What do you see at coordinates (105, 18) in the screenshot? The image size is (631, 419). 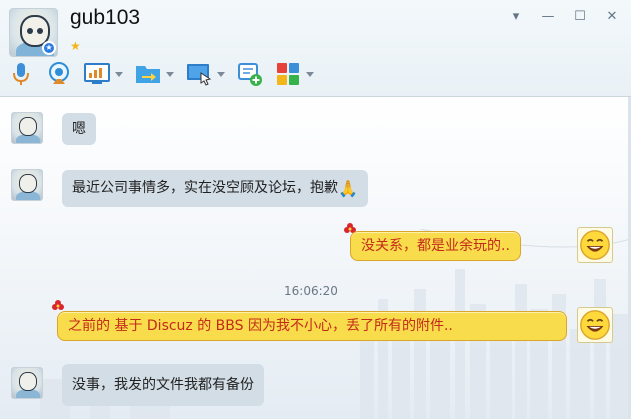 I see `contact-name: gub103` at bounding box center [105, 18].